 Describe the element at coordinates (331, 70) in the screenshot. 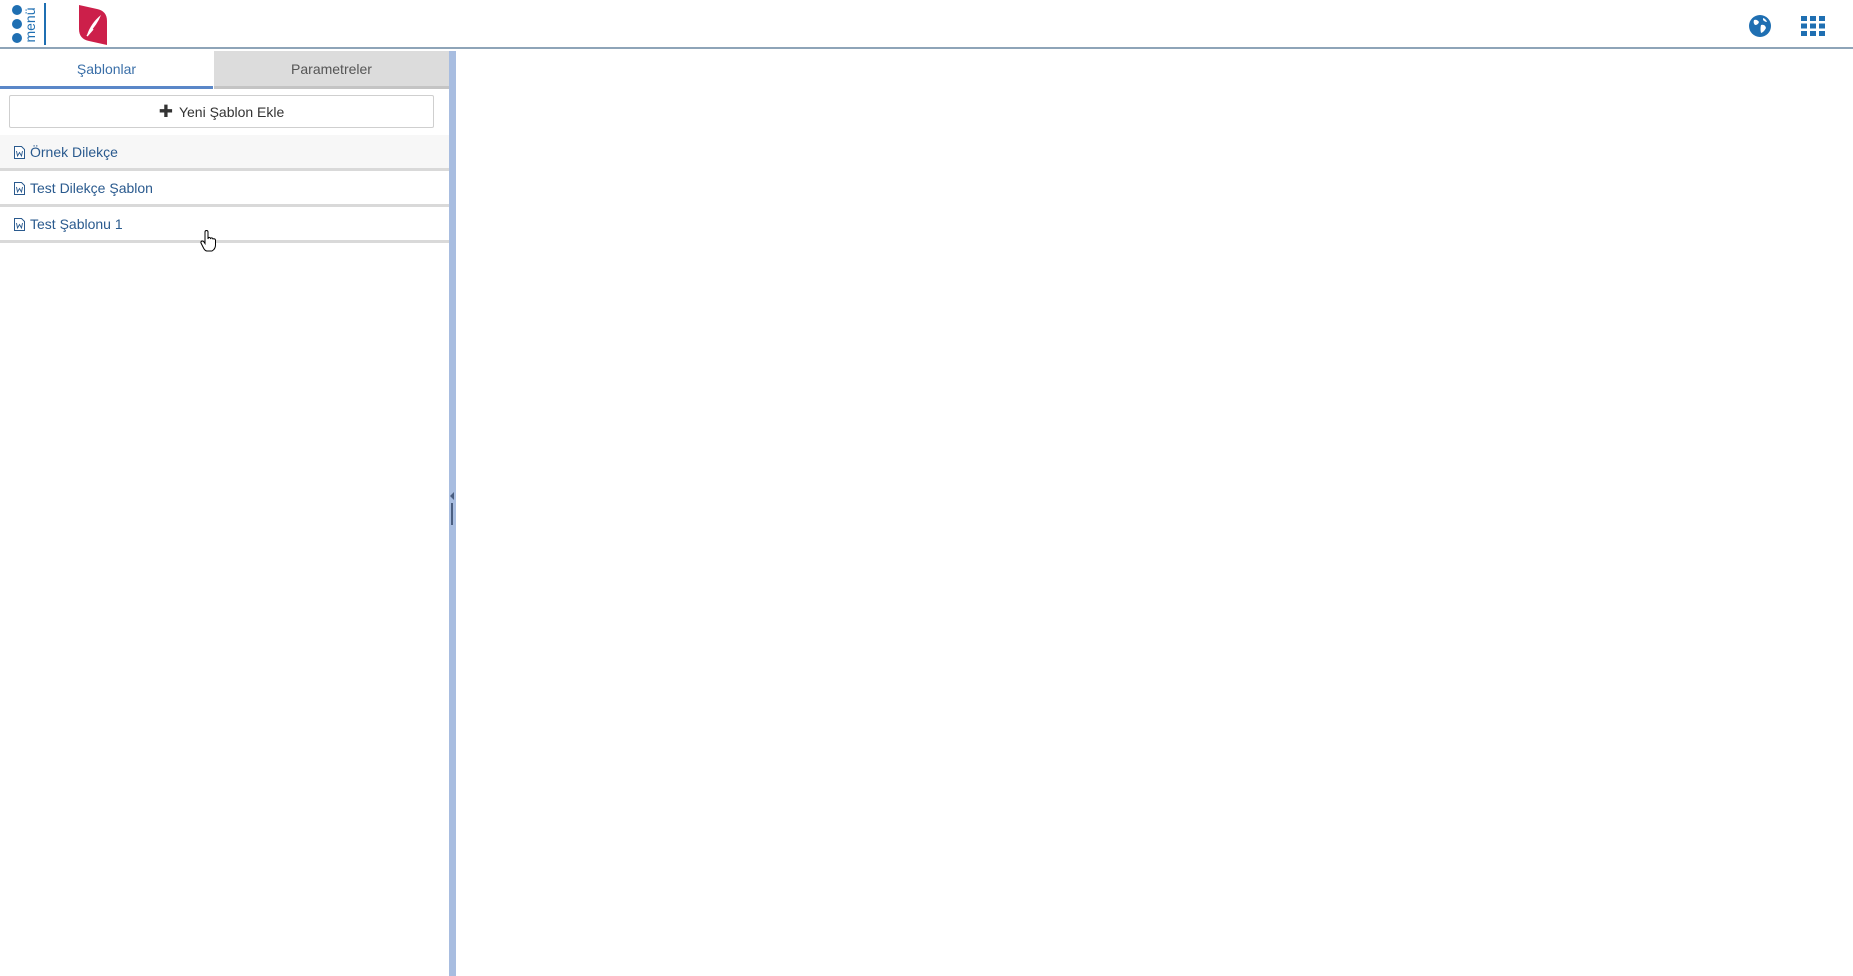

I see `tab-parametreler: Parametreler` at that location.